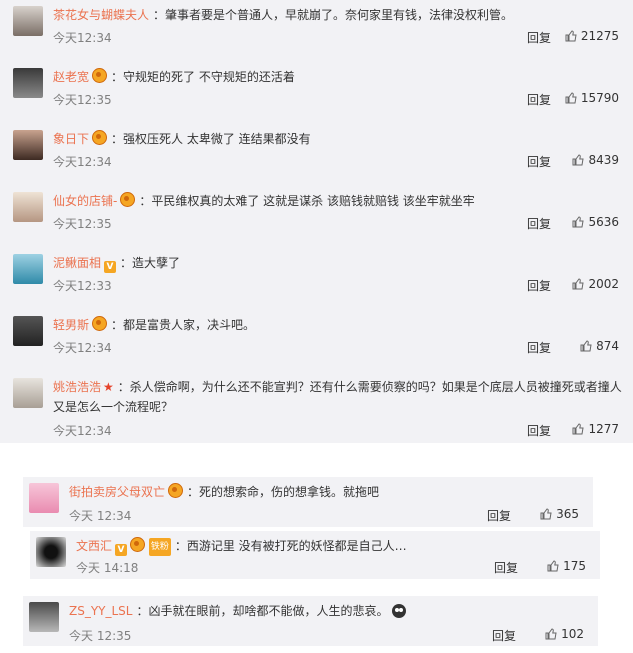 The height and width of the screenshot is (653, 633). Describe the element at coordinates (599, 36) in the screenshot. I see `like-count: 21275` at that location.